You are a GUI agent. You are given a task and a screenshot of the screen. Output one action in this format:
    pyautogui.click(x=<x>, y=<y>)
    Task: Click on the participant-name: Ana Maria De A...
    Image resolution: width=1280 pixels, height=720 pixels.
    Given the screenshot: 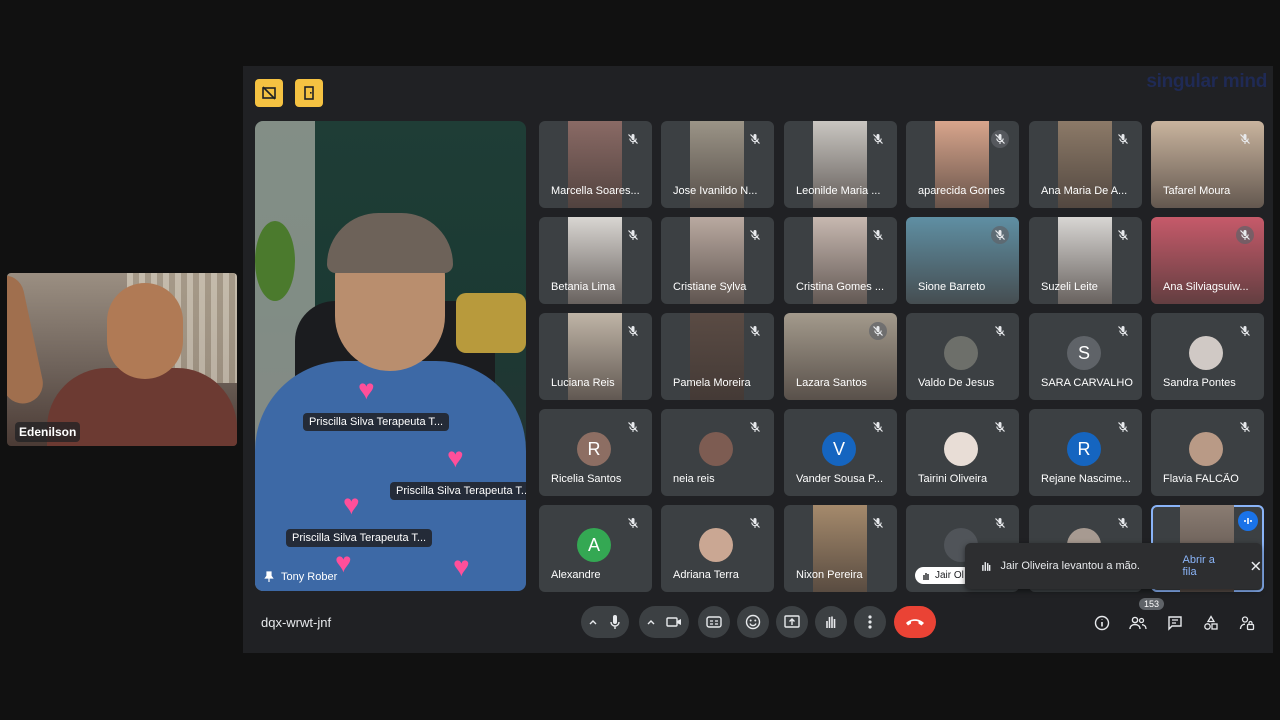 What is the action you would take?
    pyautogui.click(x=1084, y=191)
    